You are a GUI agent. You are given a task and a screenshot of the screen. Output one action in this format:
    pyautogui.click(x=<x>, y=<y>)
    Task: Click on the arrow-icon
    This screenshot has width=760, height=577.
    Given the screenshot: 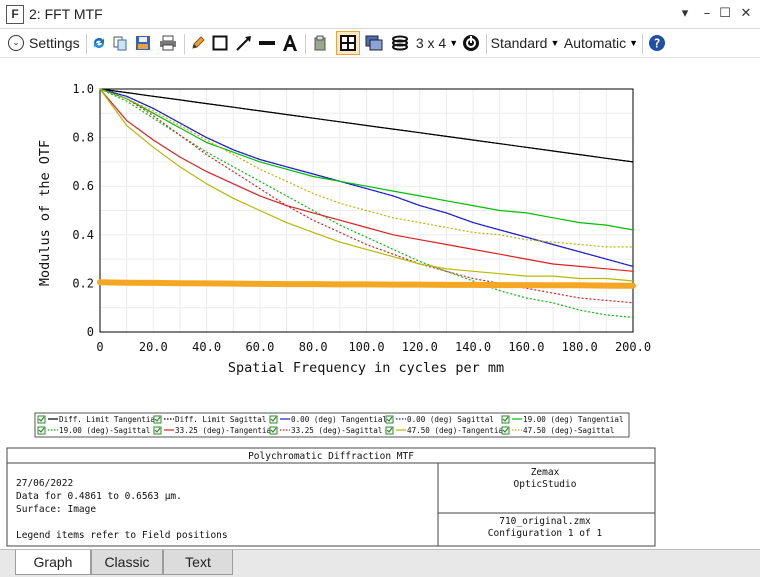 What is the action you would take?
    pyautogui.click(x=244, y=43)
    